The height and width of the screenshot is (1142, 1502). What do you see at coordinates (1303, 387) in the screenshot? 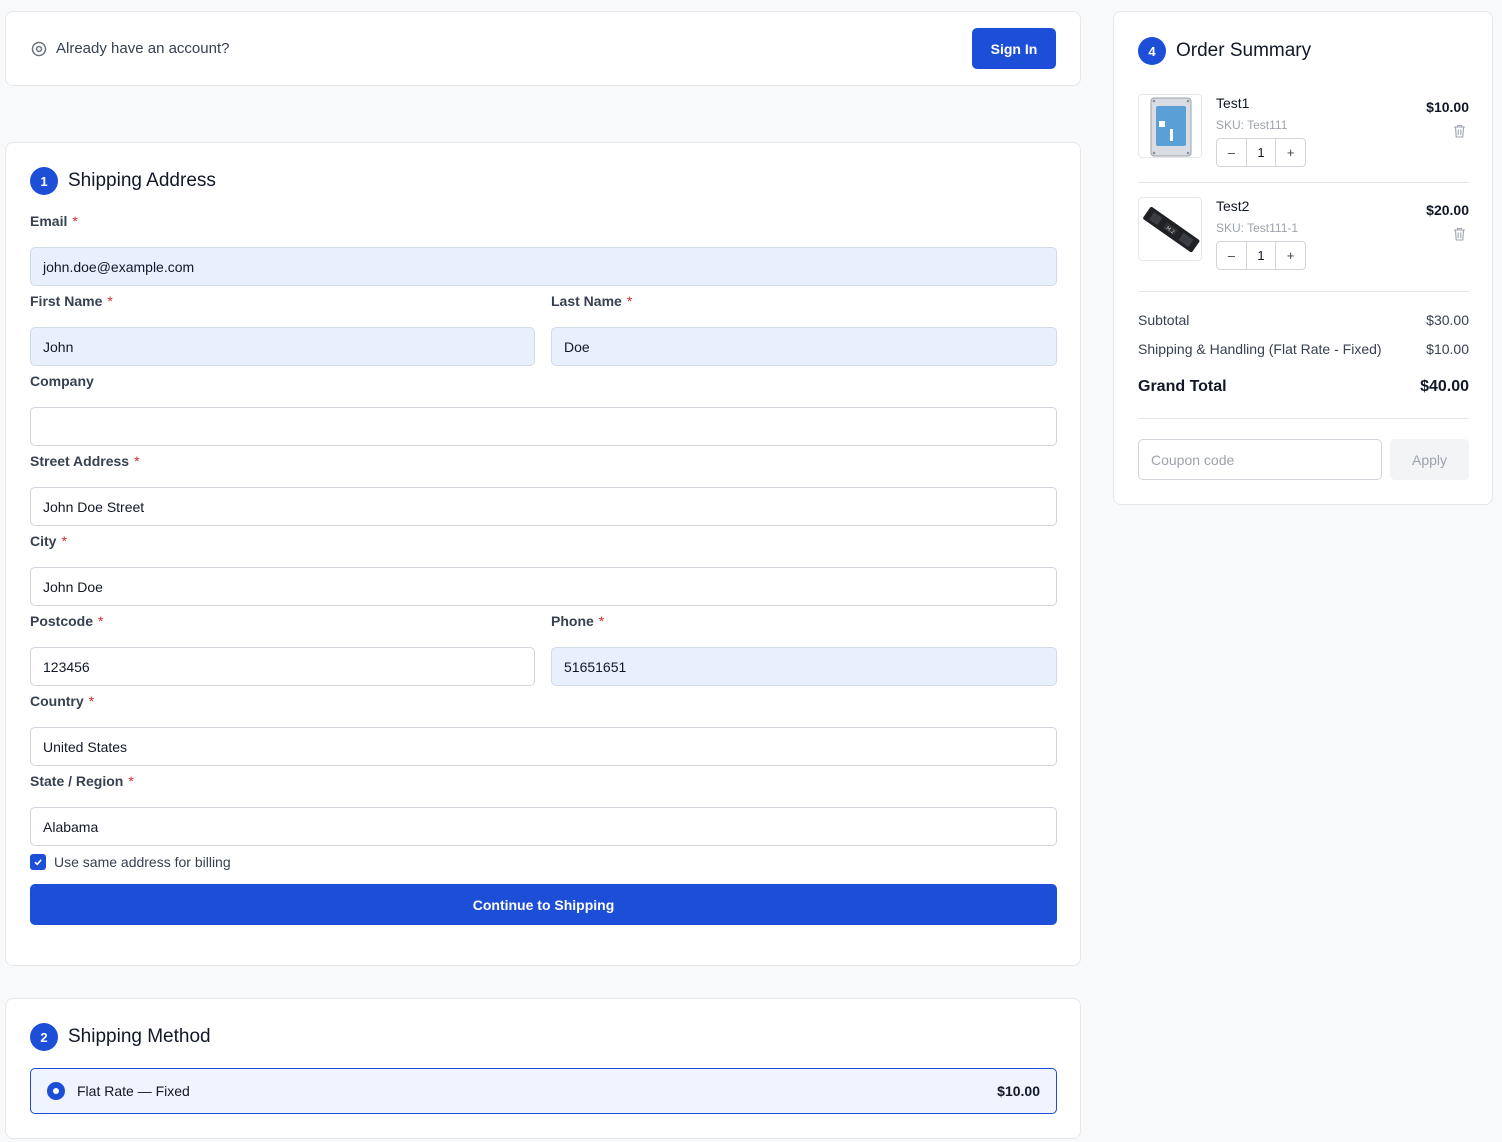
I see `grand-total-row: Grand Total $40.00` at bounding box center [1303, 387].